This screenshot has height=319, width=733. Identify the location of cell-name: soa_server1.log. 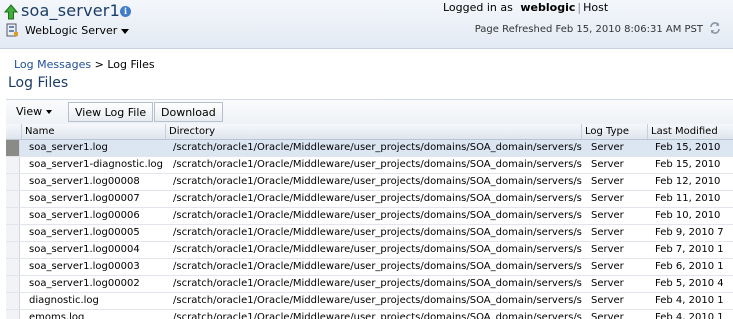
(68, 147).